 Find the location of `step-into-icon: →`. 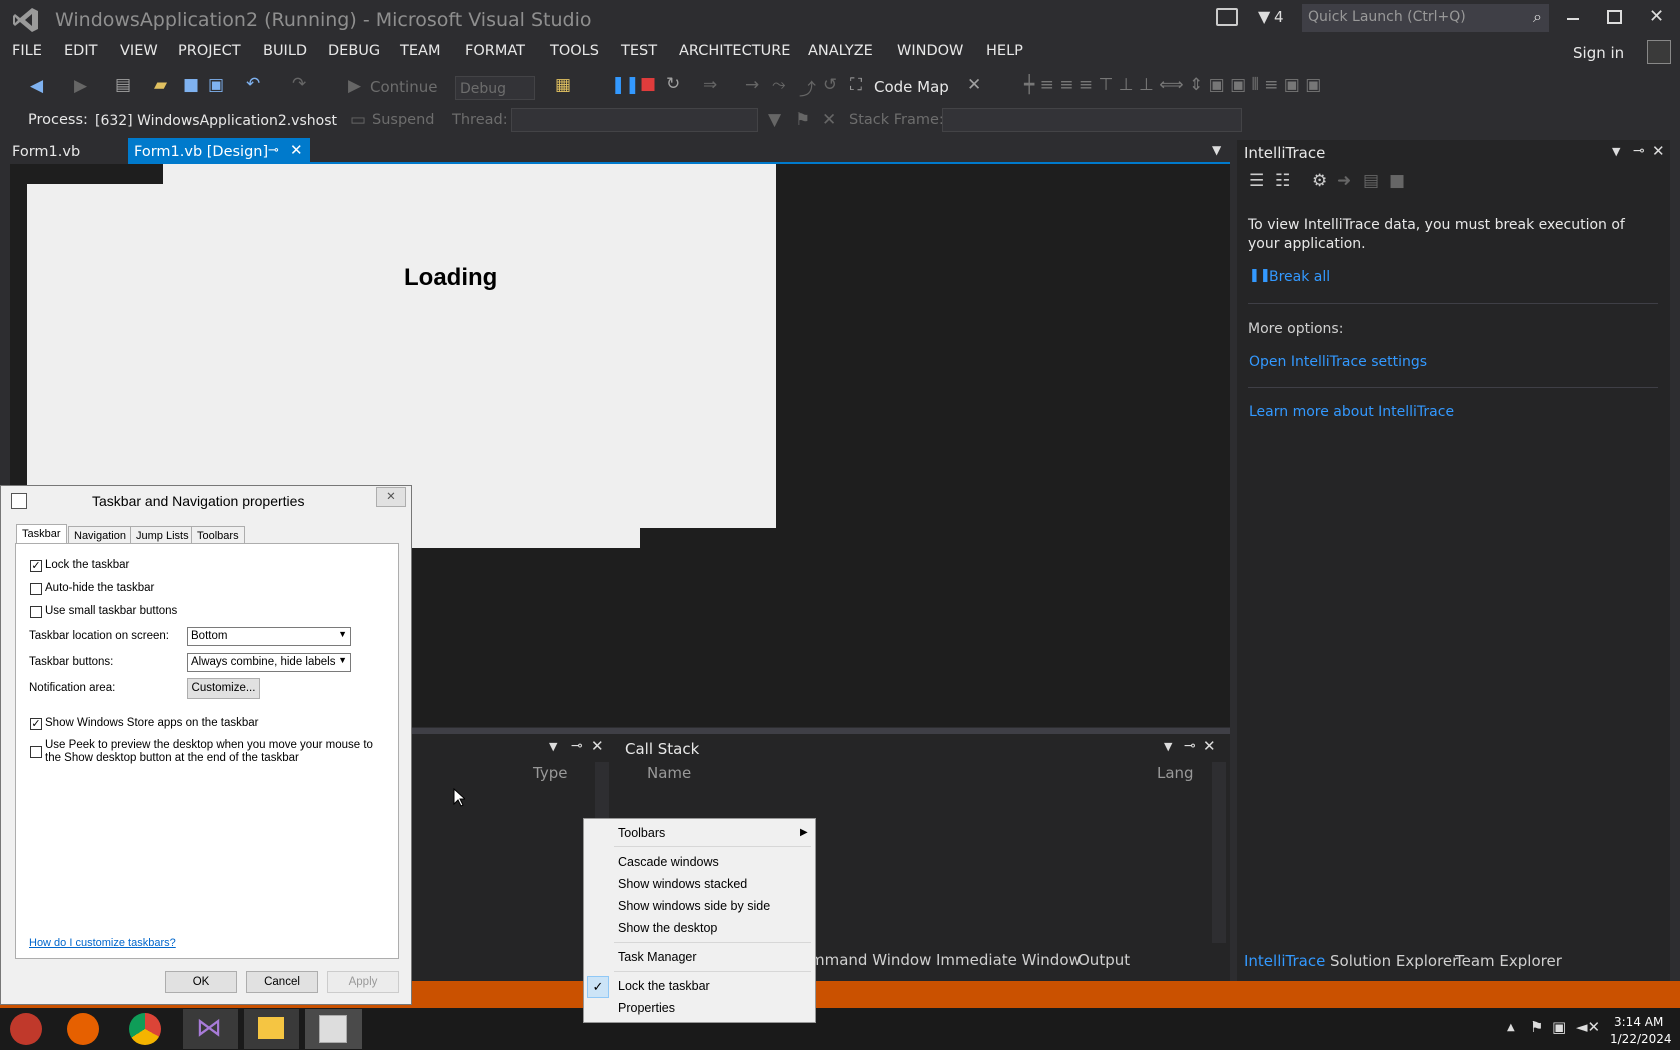

step-into-icon: → is located at coordinates (752, 85).